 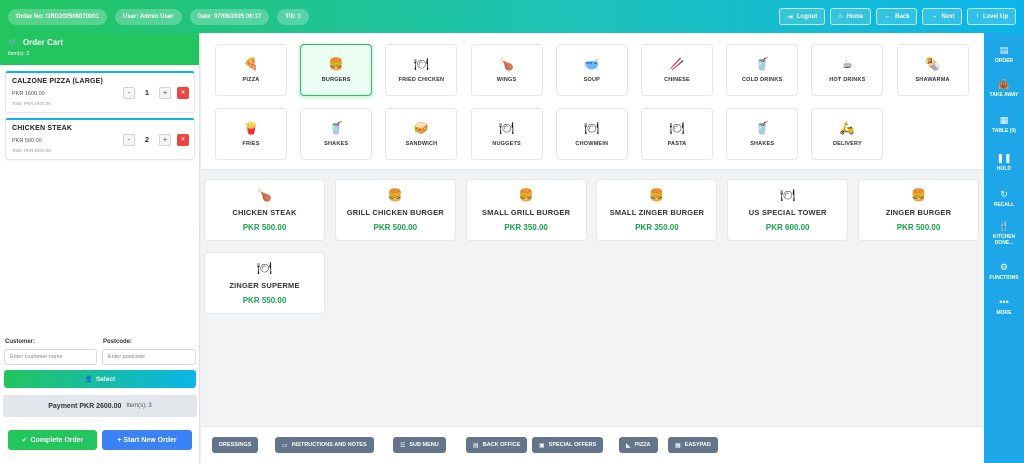 What do you see at coordinates (847, 134) in the screenshot?
I see `category-delivery: 🛵 DELIVERY` at bounding box center [847, 134].